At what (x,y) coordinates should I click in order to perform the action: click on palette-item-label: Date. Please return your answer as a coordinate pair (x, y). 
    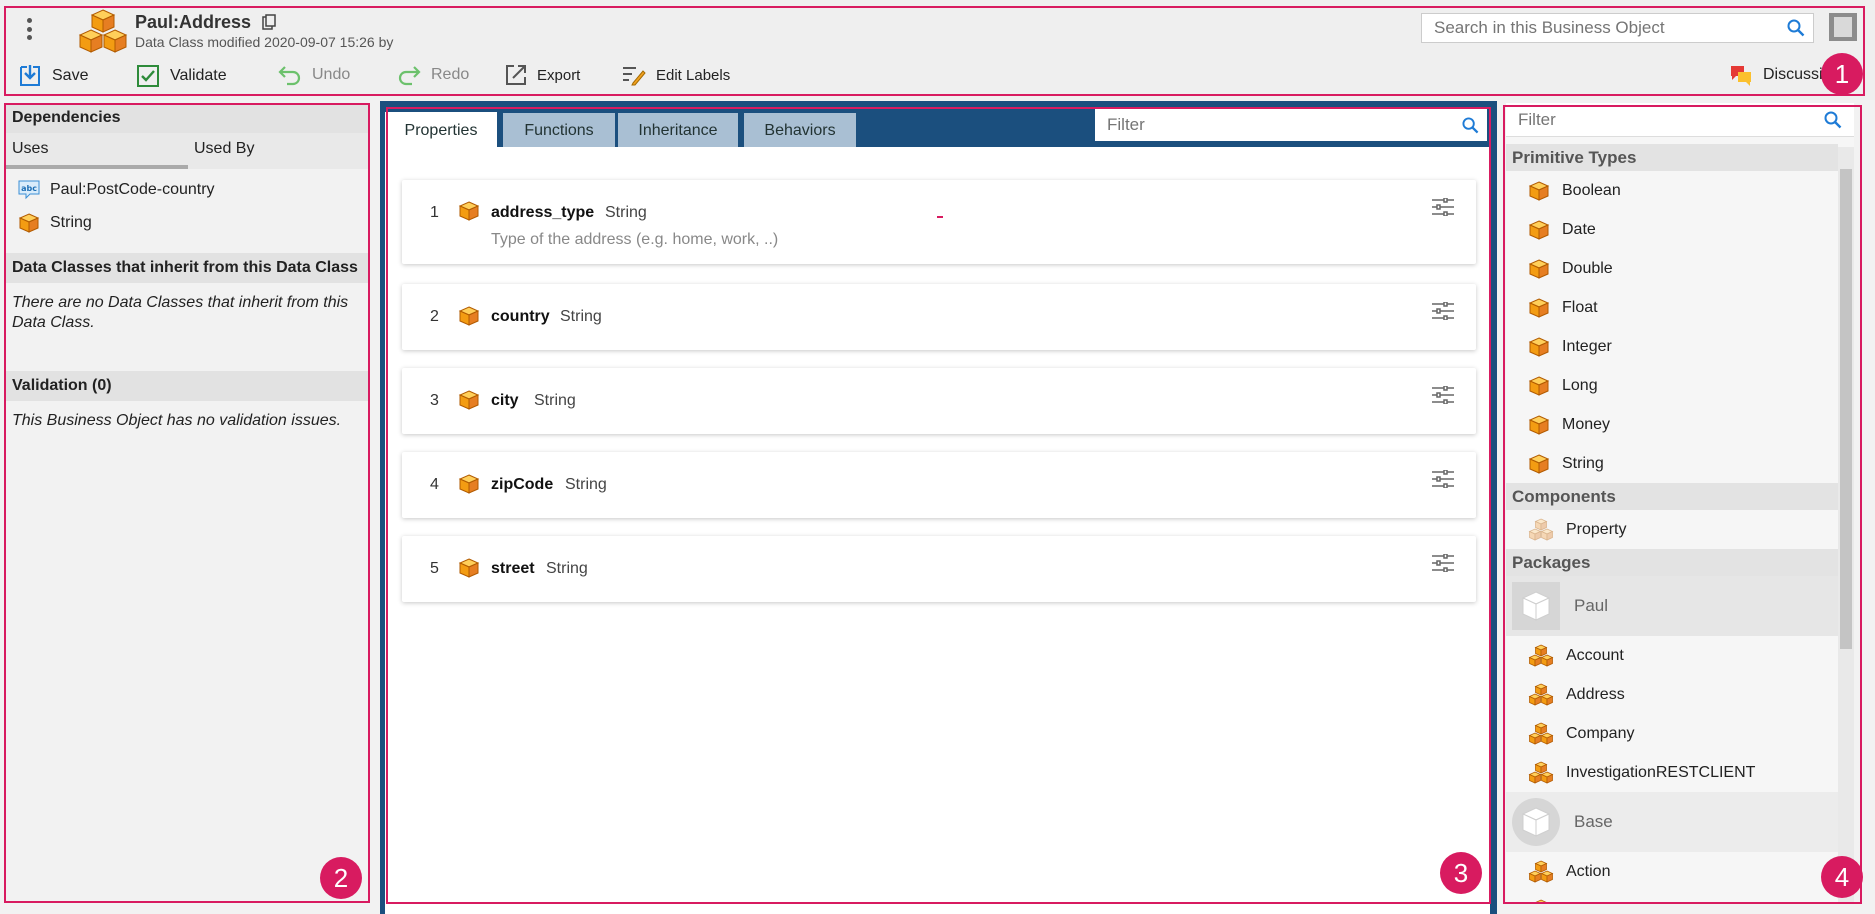
    Looking at the image, I should click on (1579, 229).